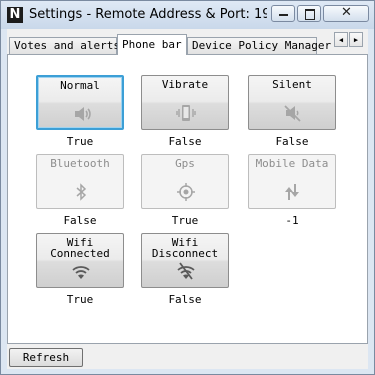  Describe the element at coordinates (80, 102) in the screenshot. I see `normal-button: Normal` at that location.